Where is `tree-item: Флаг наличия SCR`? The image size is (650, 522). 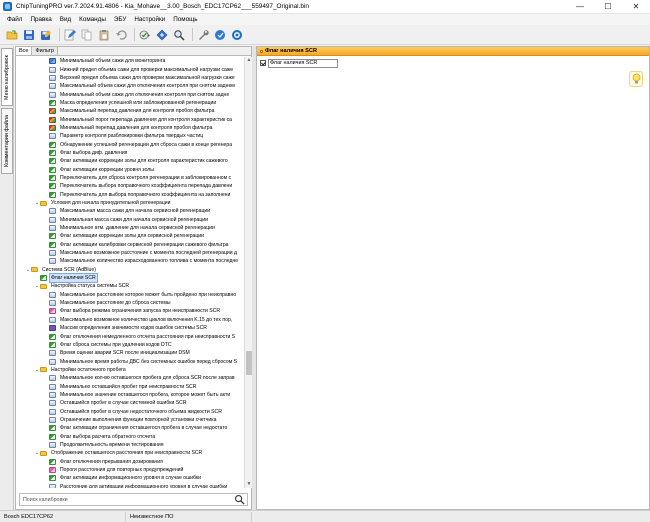
tree-item: Флаг наличия SCR is located at coordinates (129, 278).